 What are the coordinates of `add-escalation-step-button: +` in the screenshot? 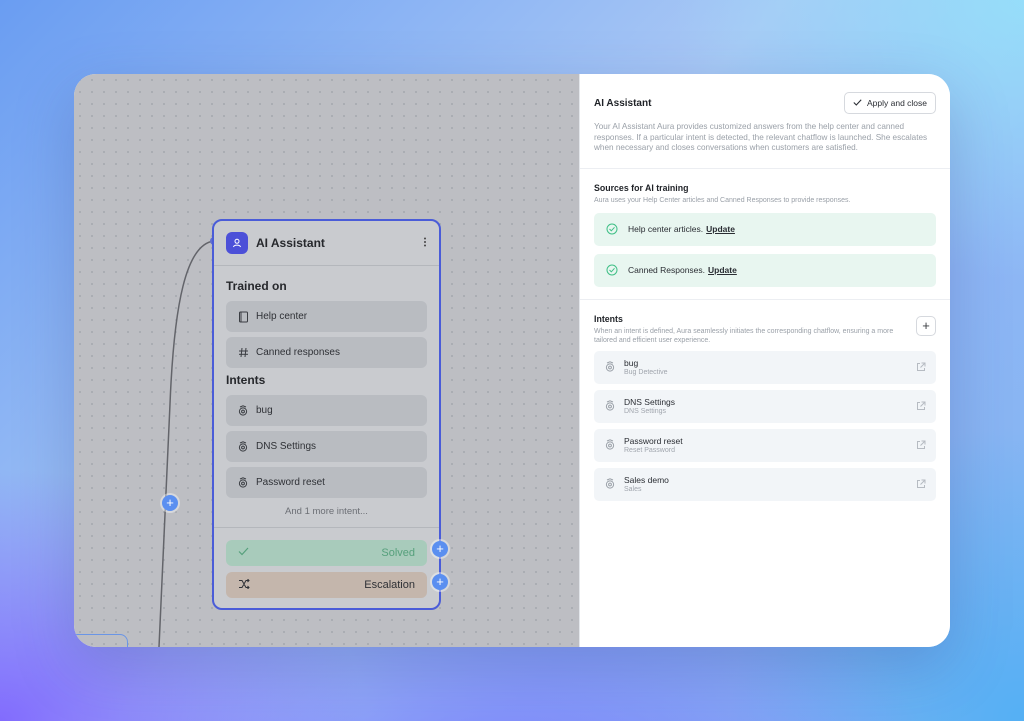 It's located at (440, 582).